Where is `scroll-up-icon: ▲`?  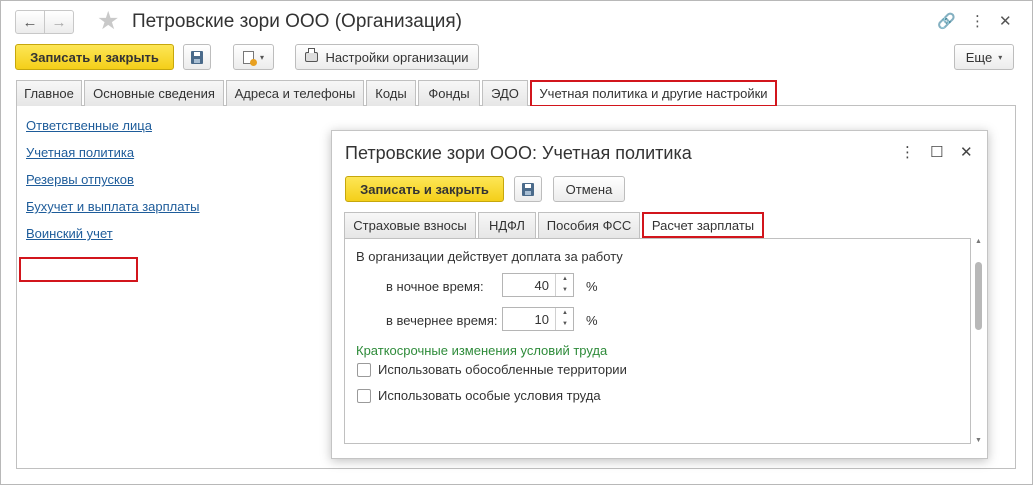
scroll-up-icon: ▲ is located at coordinates (978, 241).